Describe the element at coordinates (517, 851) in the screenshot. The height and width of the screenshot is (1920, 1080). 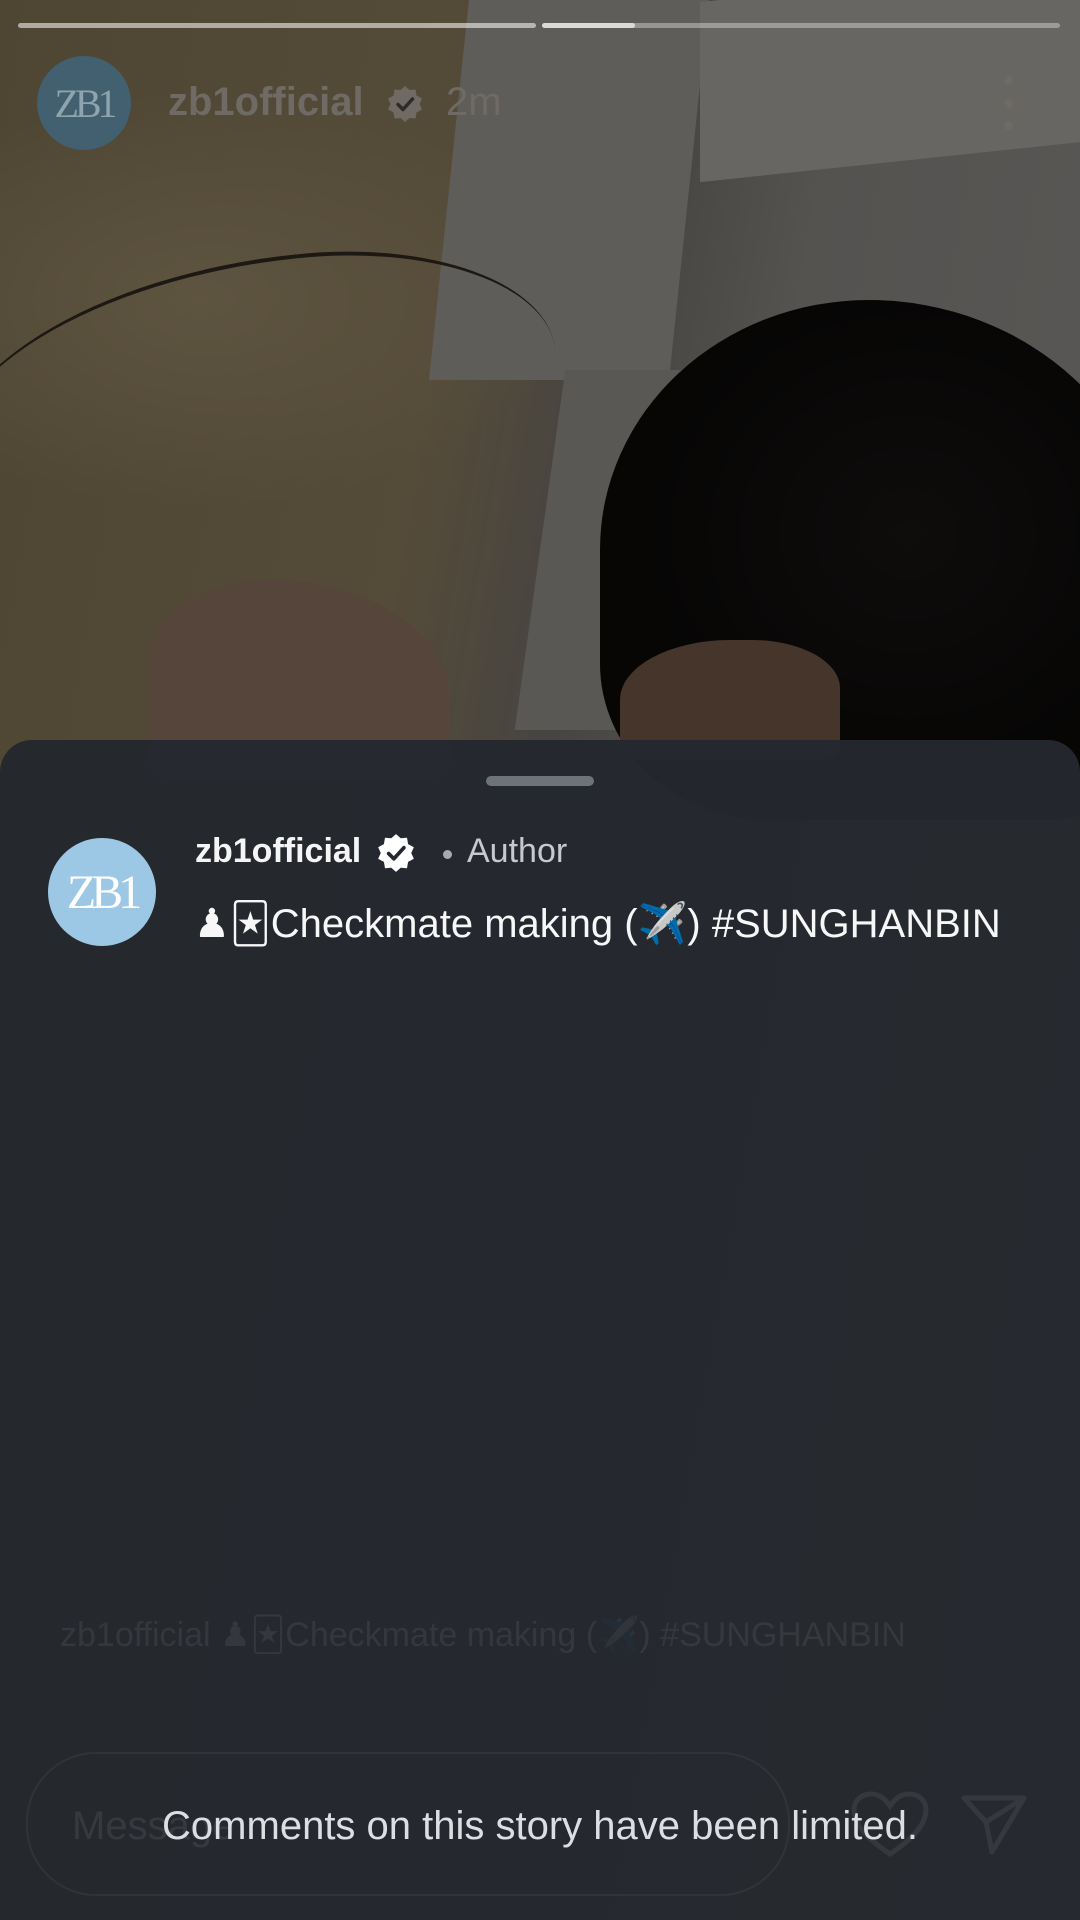
I see `author-badge: Author` at that location.